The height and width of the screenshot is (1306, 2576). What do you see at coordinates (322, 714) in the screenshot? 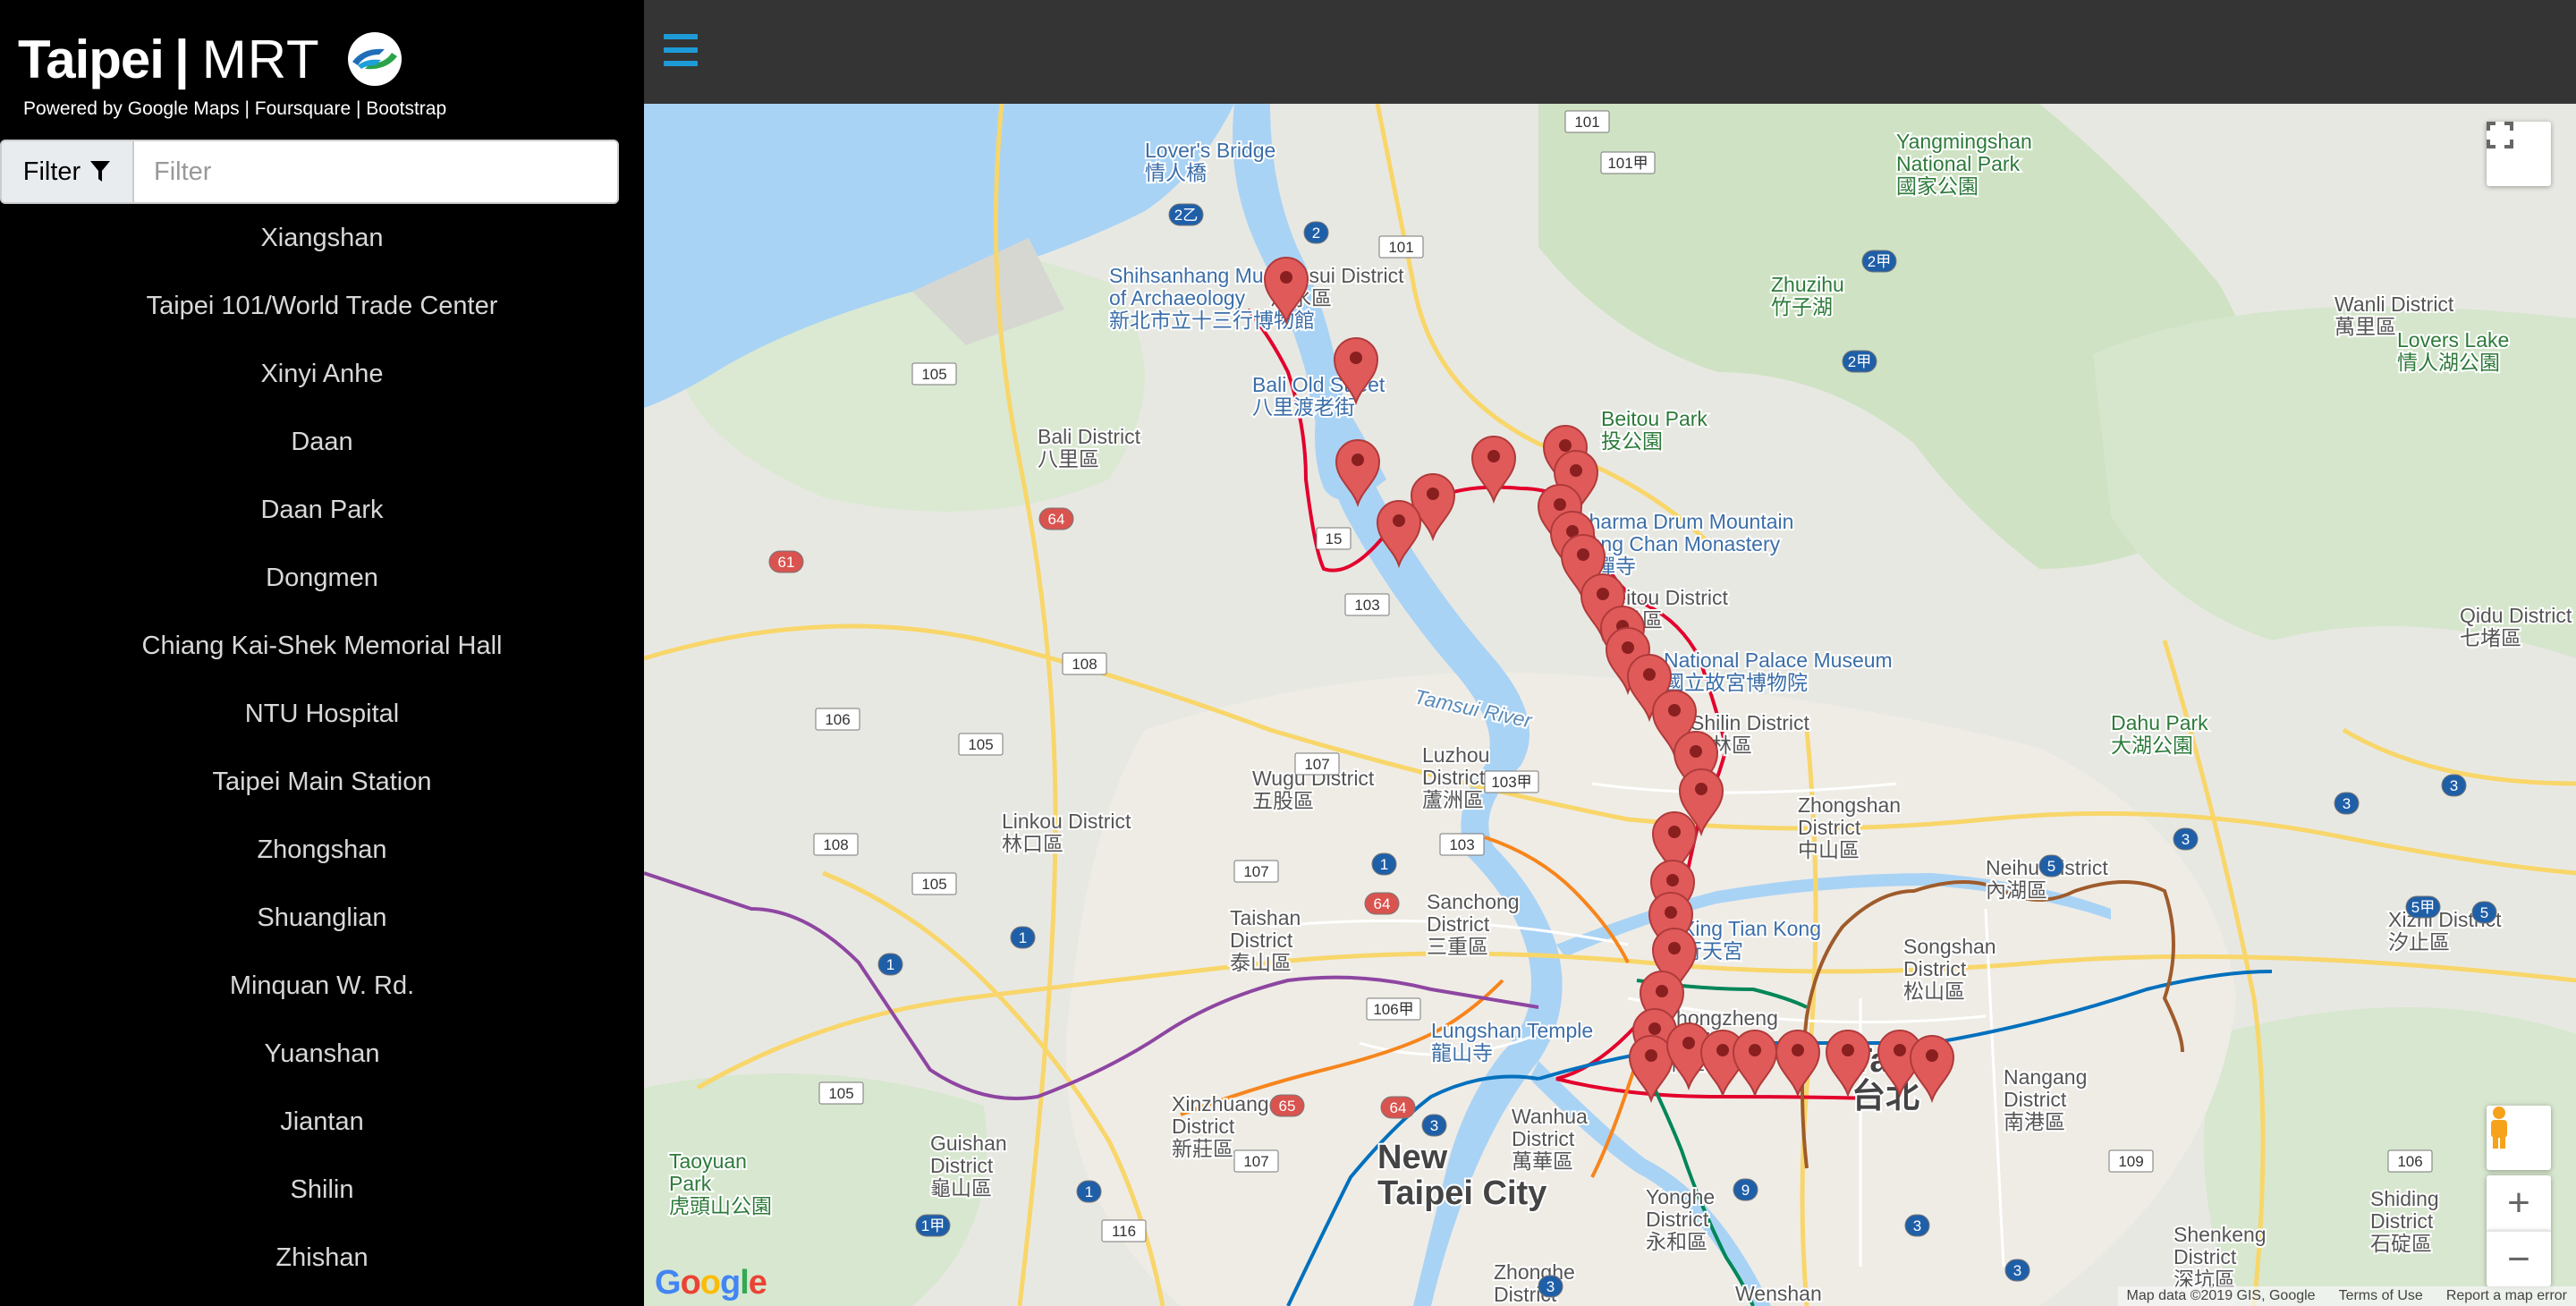
I see `station-list-item: NTU Hospital` at bounding box center [322, 714].